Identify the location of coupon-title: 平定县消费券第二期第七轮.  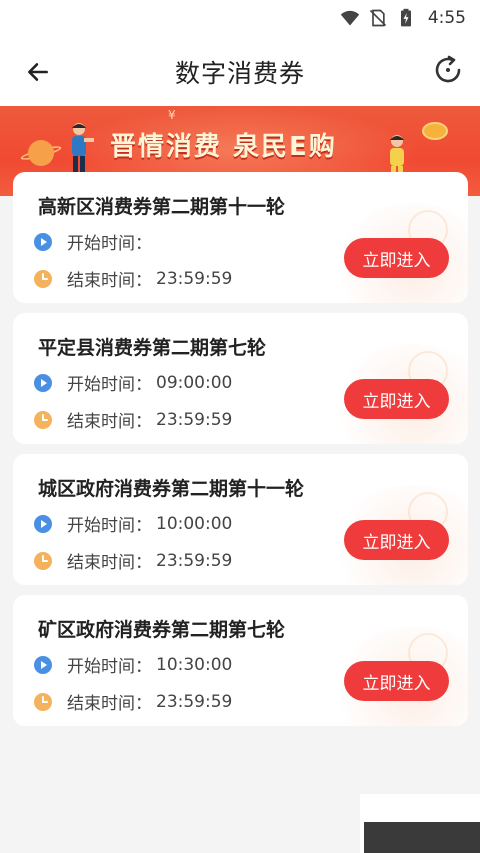
(152, 348).